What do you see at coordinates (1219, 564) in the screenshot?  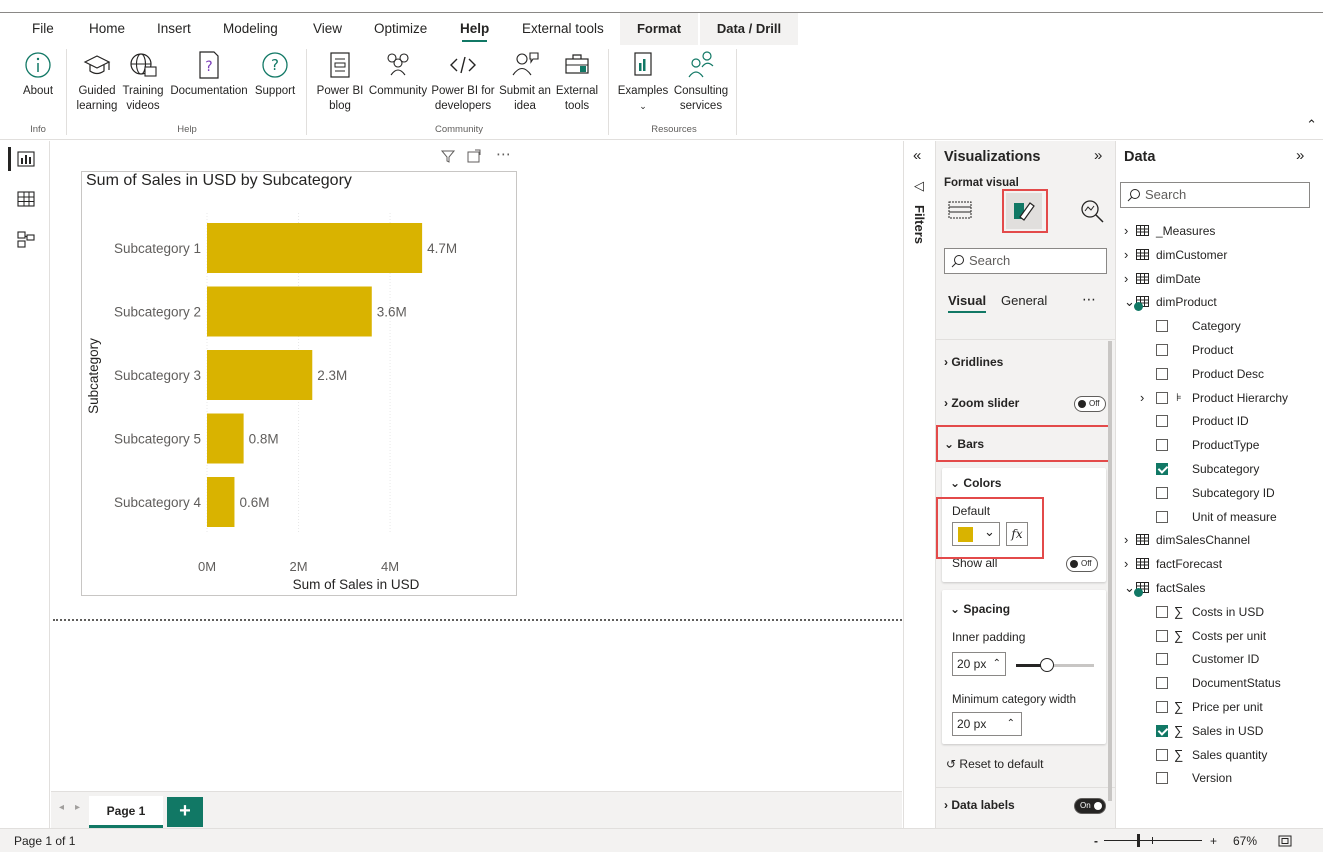 I see `table-factforecast: › factForecast` at bounding box center [1219, 564].